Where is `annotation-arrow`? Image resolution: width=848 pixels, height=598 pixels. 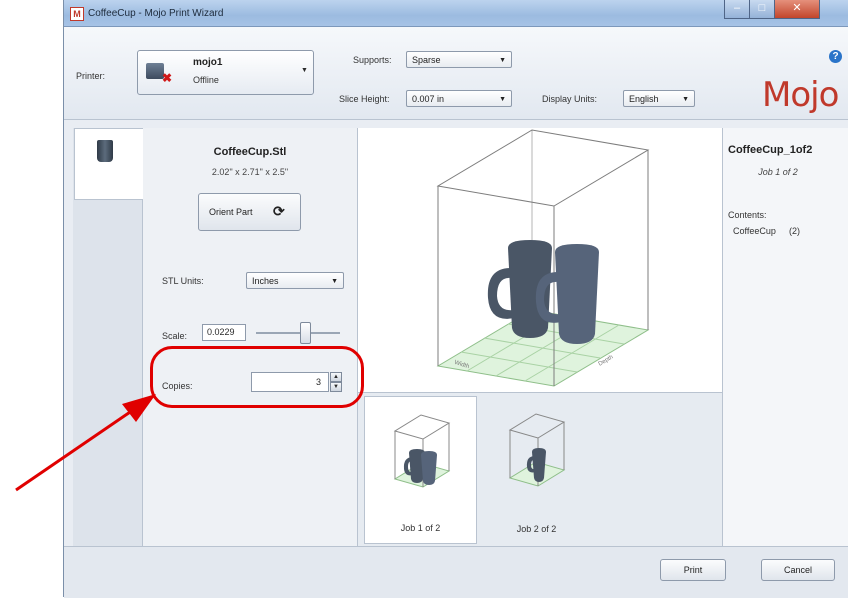
annotation-arrow is located at coordinates (85, 443).